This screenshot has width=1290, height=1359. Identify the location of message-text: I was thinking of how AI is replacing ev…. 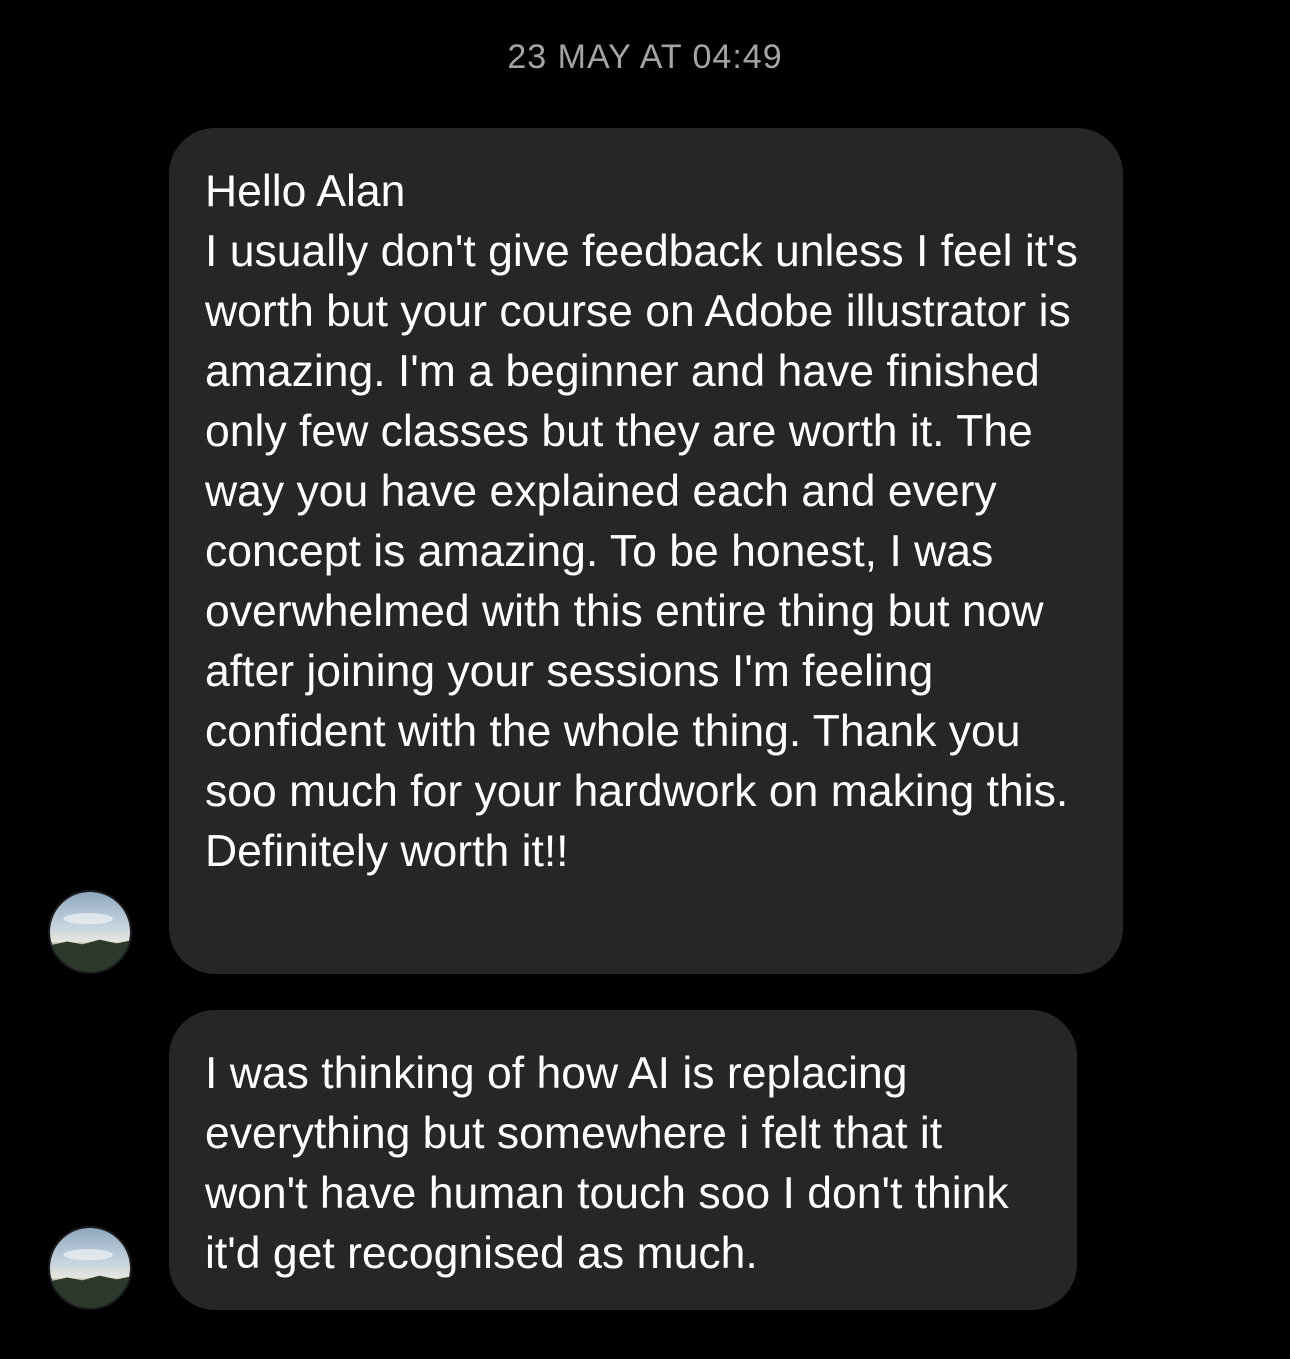
(607, 1163).